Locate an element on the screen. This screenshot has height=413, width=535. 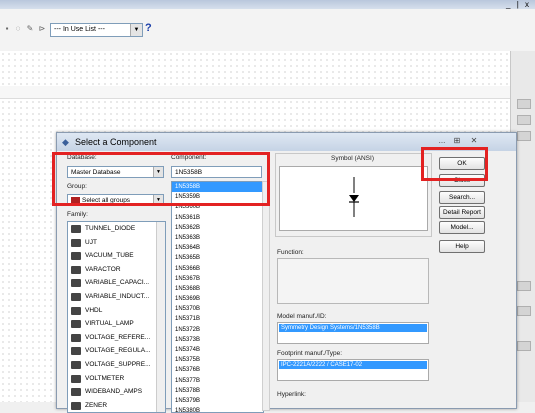
component-item: 1N5377B is located at coordinates (217, 381).